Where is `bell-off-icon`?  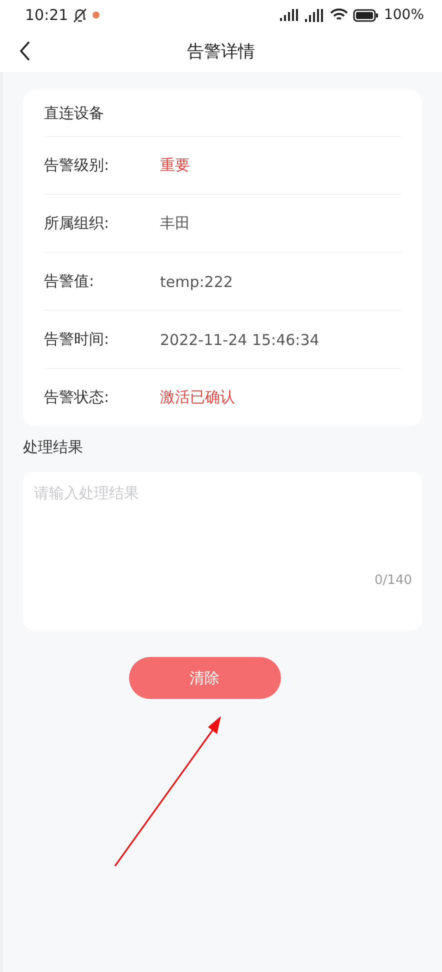 bell-off-icon is located at coordinates (80, 15).